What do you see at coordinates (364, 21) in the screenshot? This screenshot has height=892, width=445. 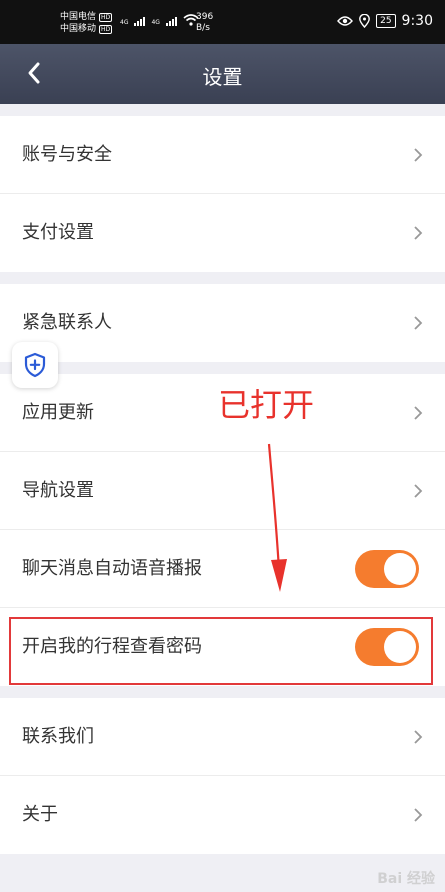 I see `location-icon` at bounding box center [364, 21].